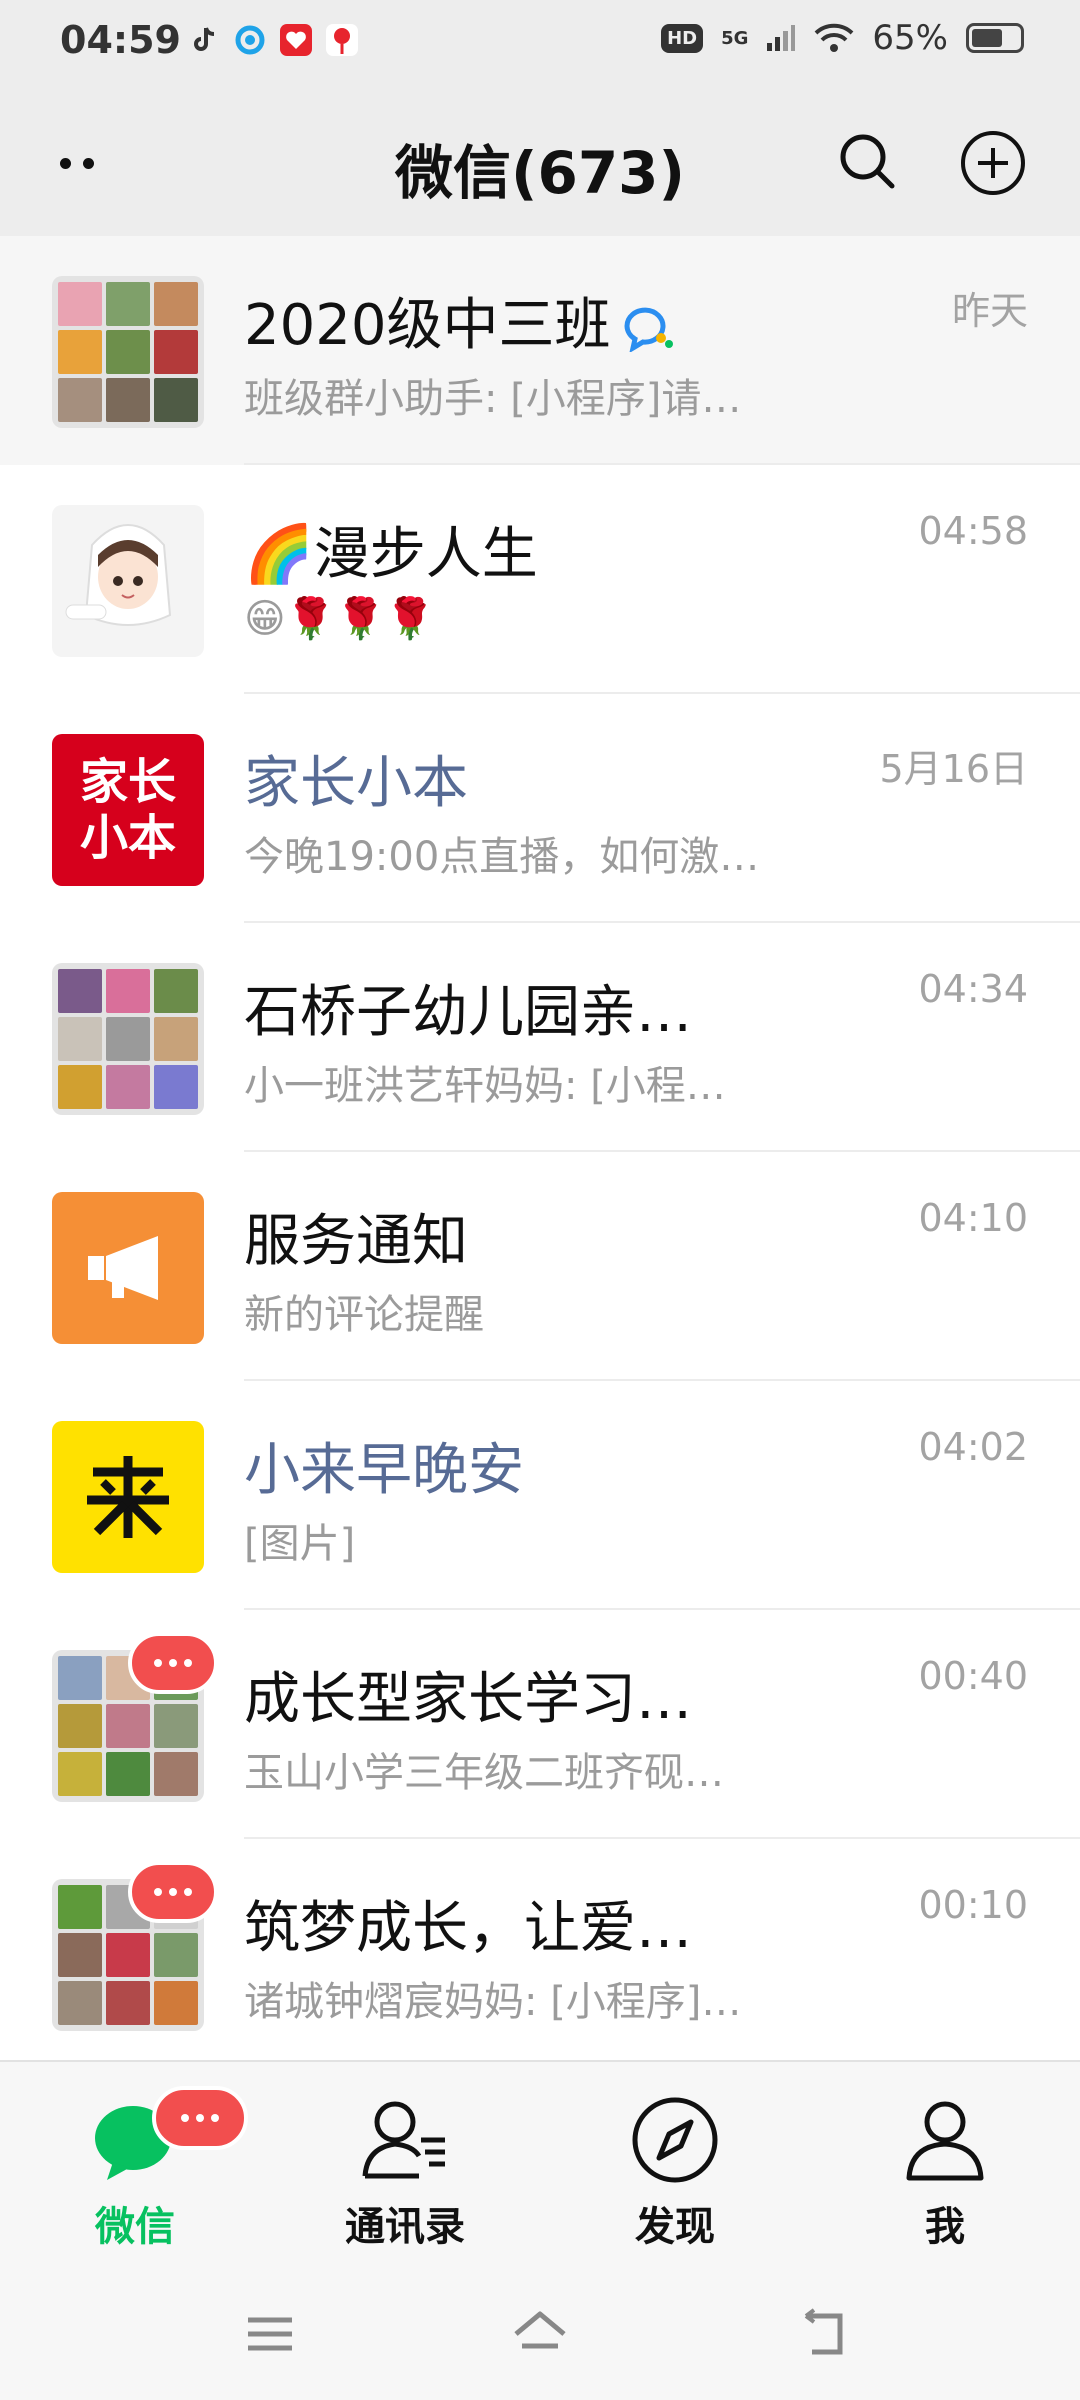 The image size is (1080, 2400). I want to click on cartoon-girl-avatar, so click(128, 581).